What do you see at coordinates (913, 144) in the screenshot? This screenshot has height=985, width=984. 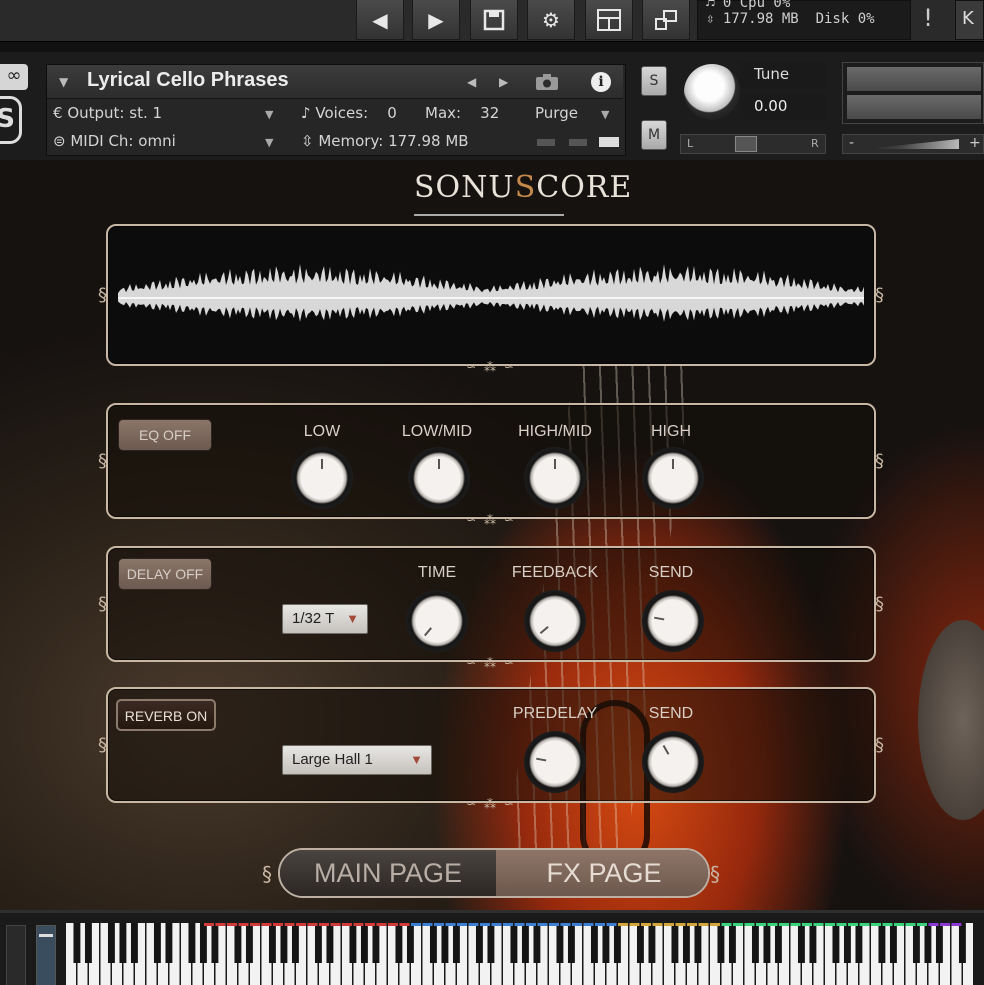 I see `volume-slider: - +` at bounding box center [913, 144].